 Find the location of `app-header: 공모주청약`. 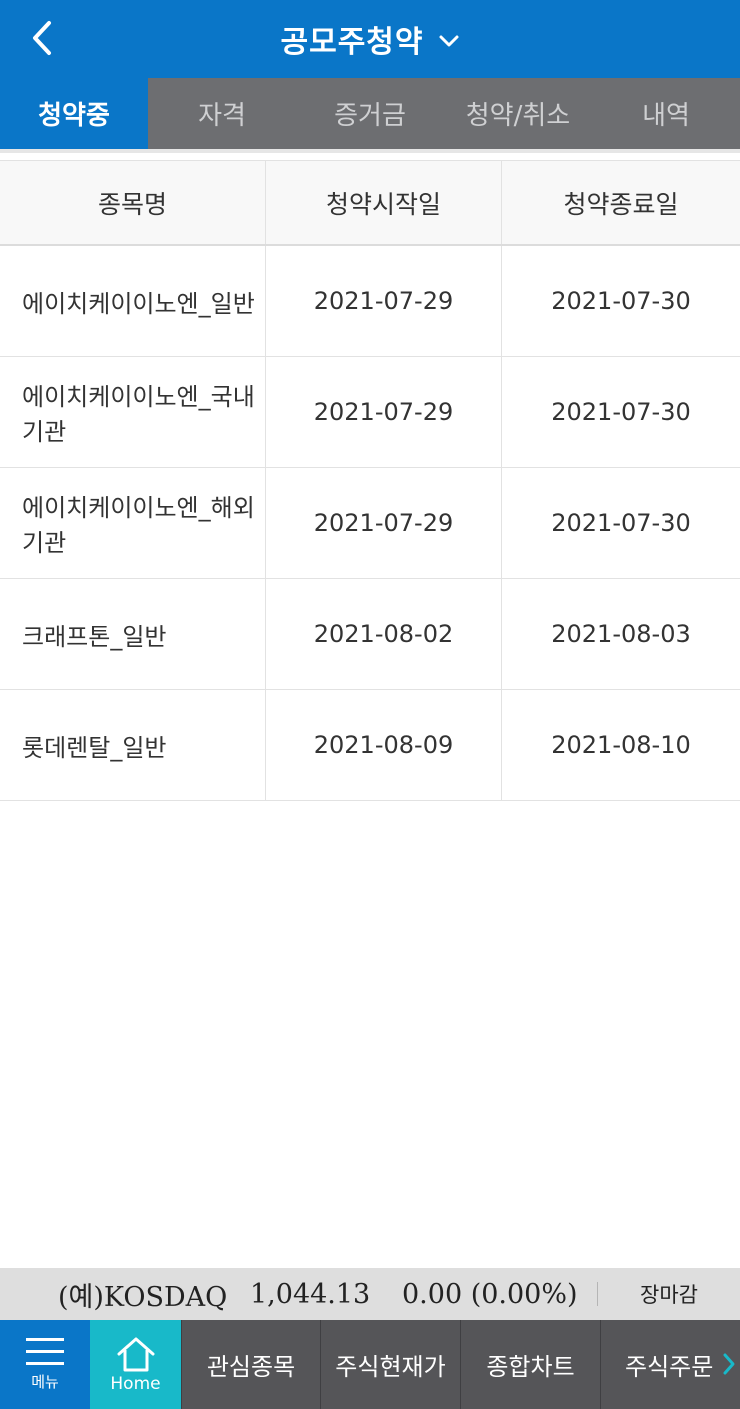

app-header: 공모주청약 is located at coordinates (370, 39).